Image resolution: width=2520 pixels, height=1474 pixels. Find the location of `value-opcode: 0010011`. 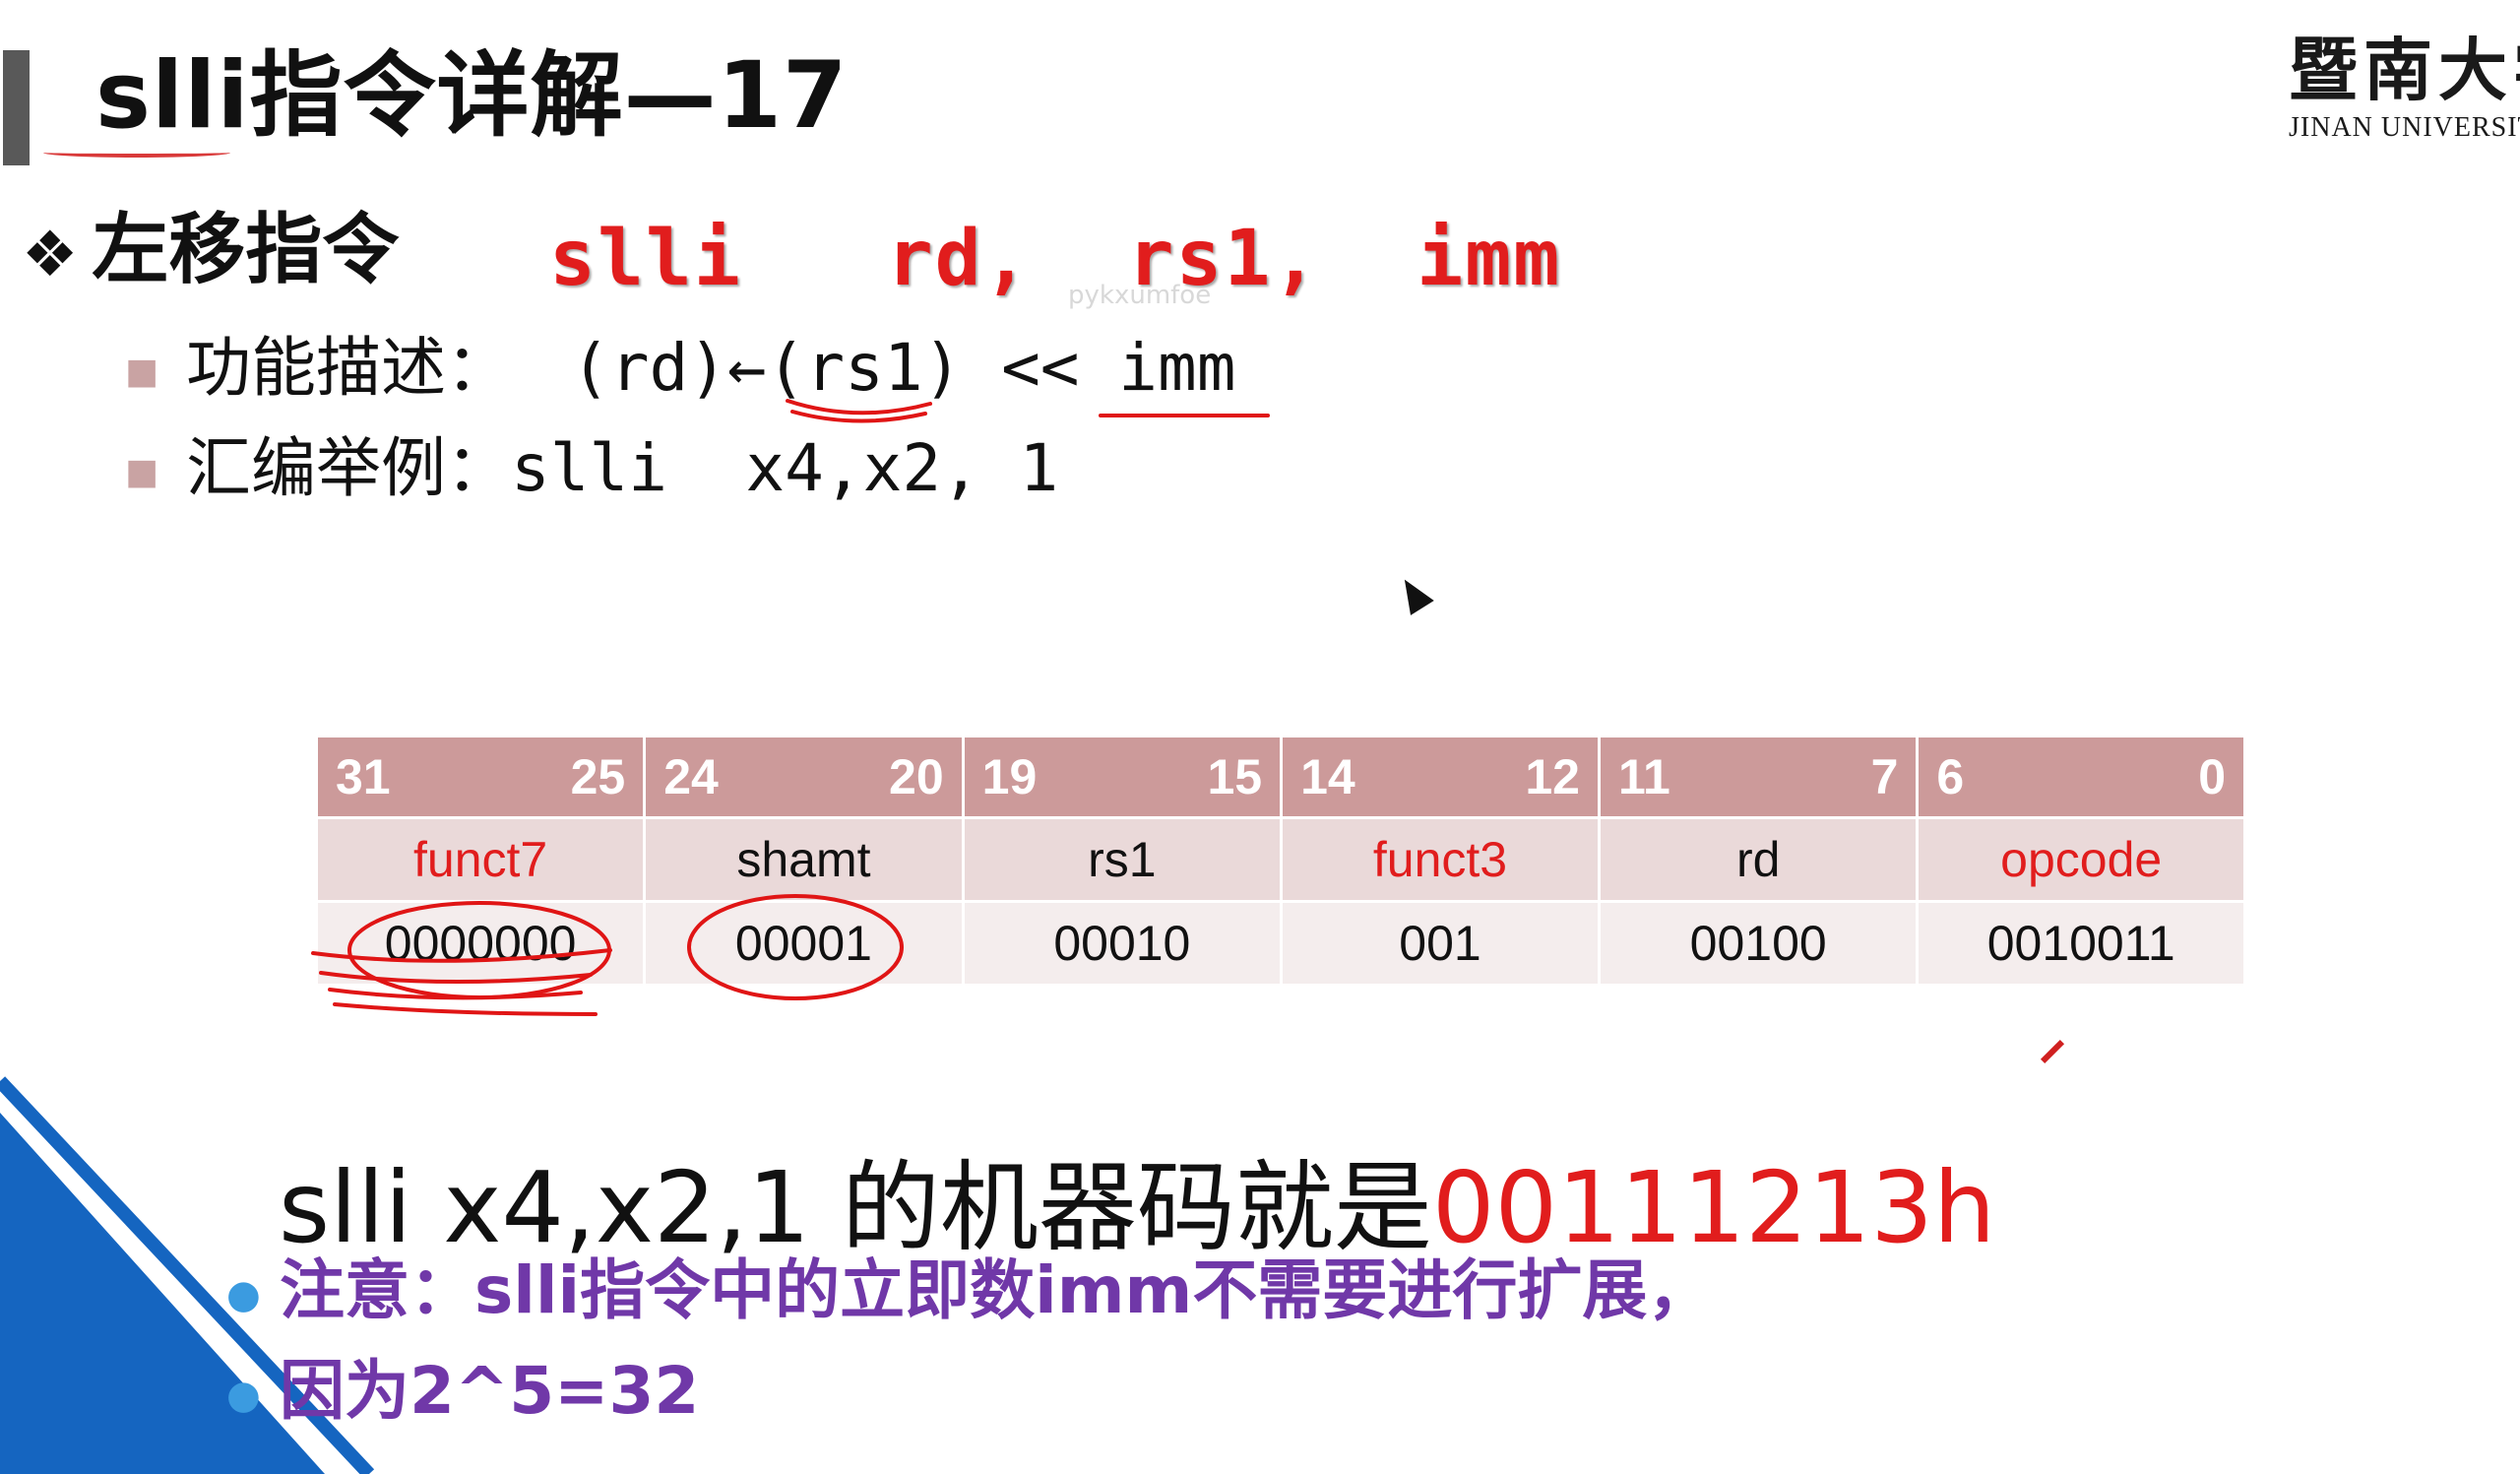

value-opcode: 0010011 is located at coordinates (2081, 944).